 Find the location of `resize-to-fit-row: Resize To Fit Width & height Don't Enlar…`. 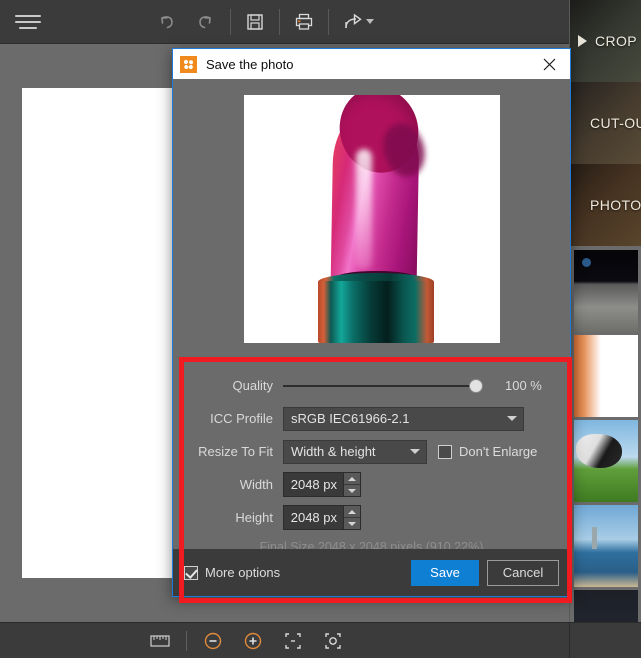

resize-to-fit-row: Resize To Fit Width & height Don't Enlar… is located at coordinates (371, 451).